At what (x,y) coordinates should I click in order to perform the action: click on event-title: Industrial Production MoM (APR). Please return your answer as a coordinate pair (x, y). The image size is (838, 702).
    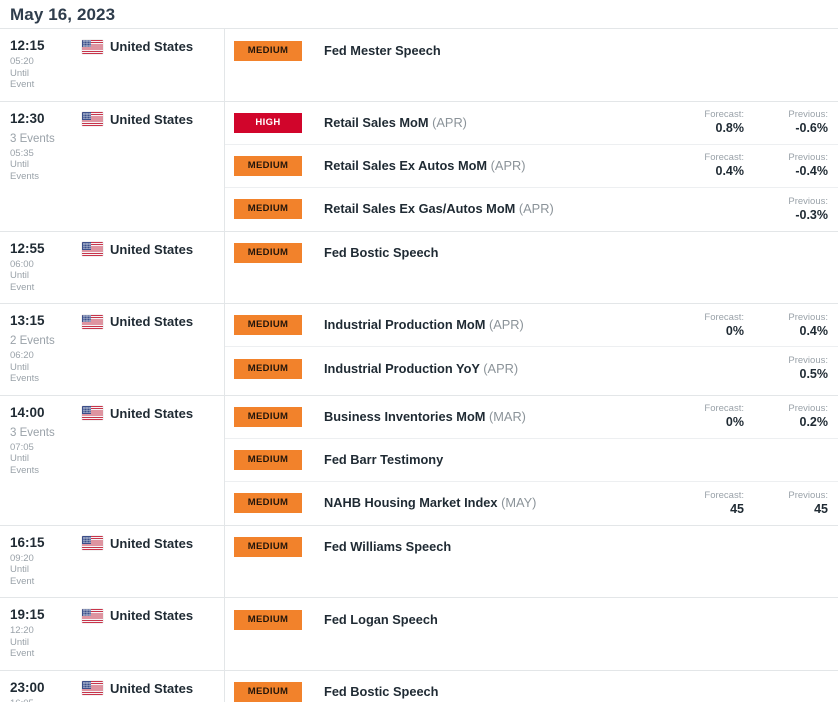
    Looking at the image, I should click on (492, 325).